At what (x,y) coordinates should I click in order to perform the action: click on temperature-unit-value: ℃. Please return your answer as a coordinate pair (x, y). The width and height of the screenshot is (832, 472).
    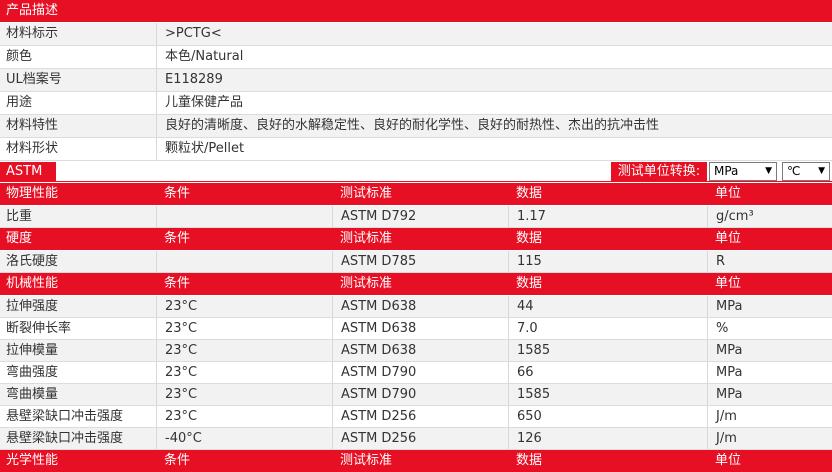
    Looking at the image, I should click on (794, 171).